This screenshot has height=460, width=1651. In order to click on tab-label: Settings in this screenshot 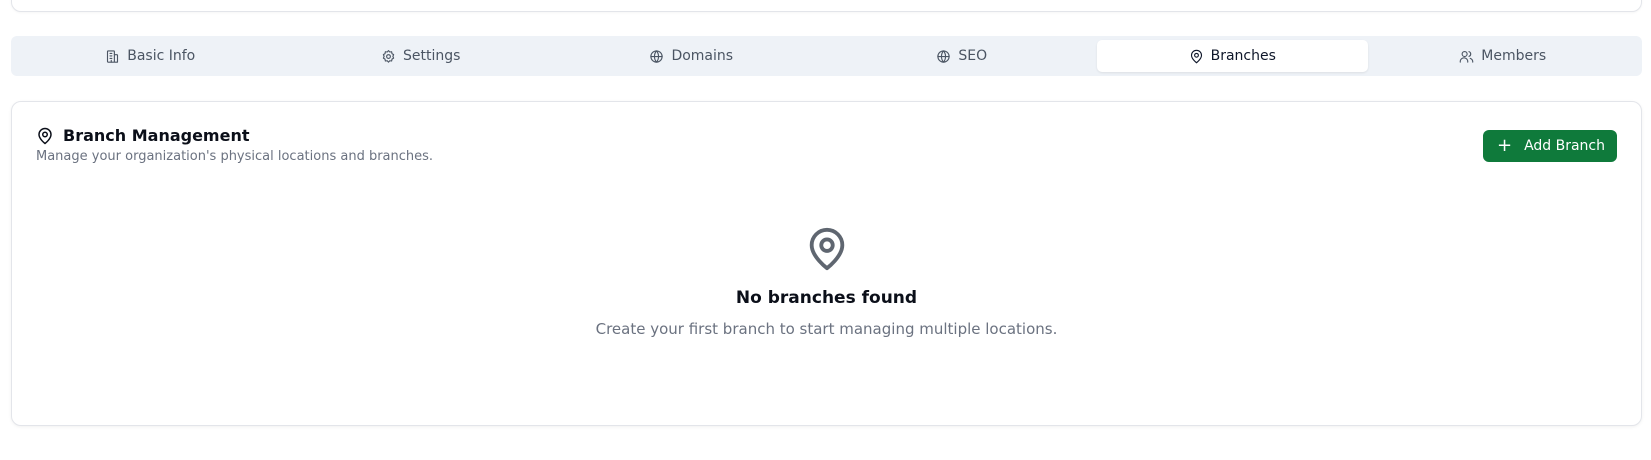, I will do `click(432, 56)`.